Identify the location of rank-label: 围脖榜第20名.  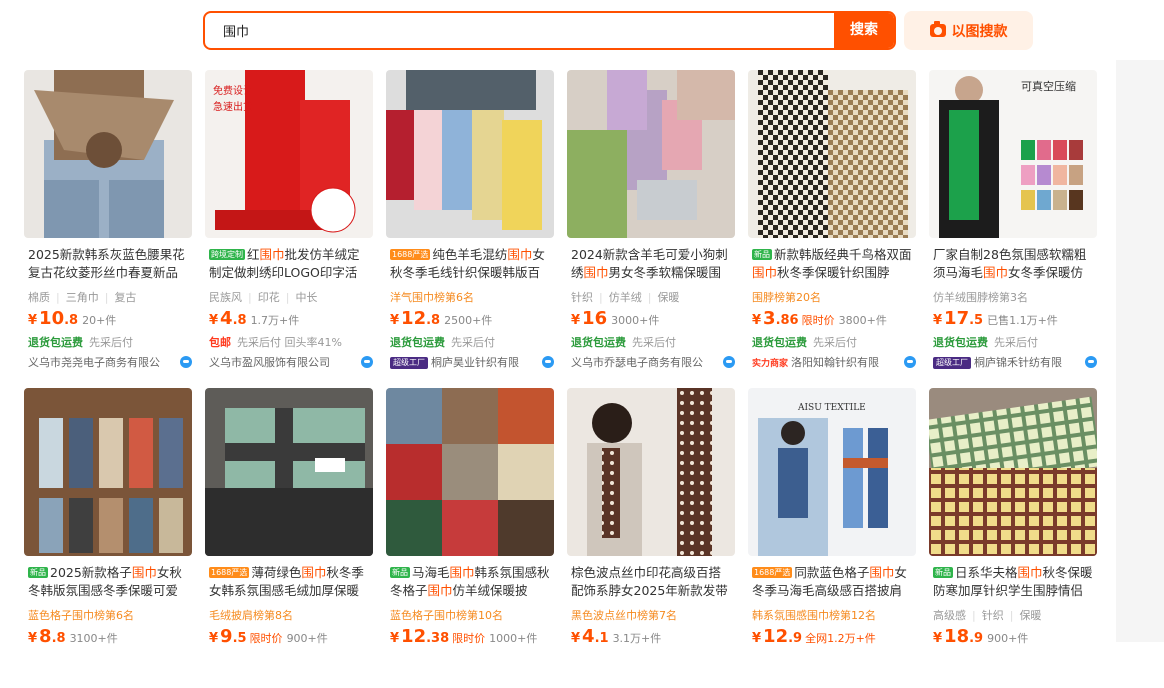
(834, 297).